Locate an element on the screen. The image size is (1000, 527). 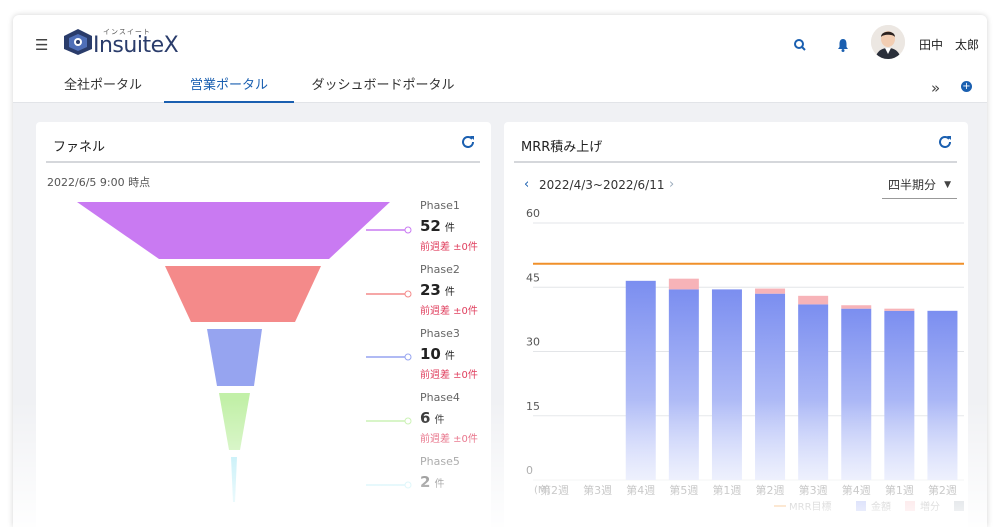
funnel-segment-phase2 is located at coordinates (243, 294).